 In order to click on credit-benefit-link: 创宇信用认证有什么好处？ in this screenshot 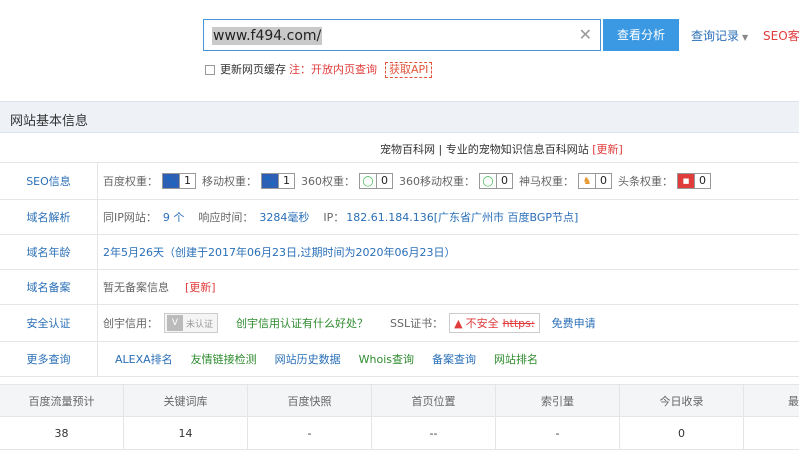, I will do `click(302, 323)`.